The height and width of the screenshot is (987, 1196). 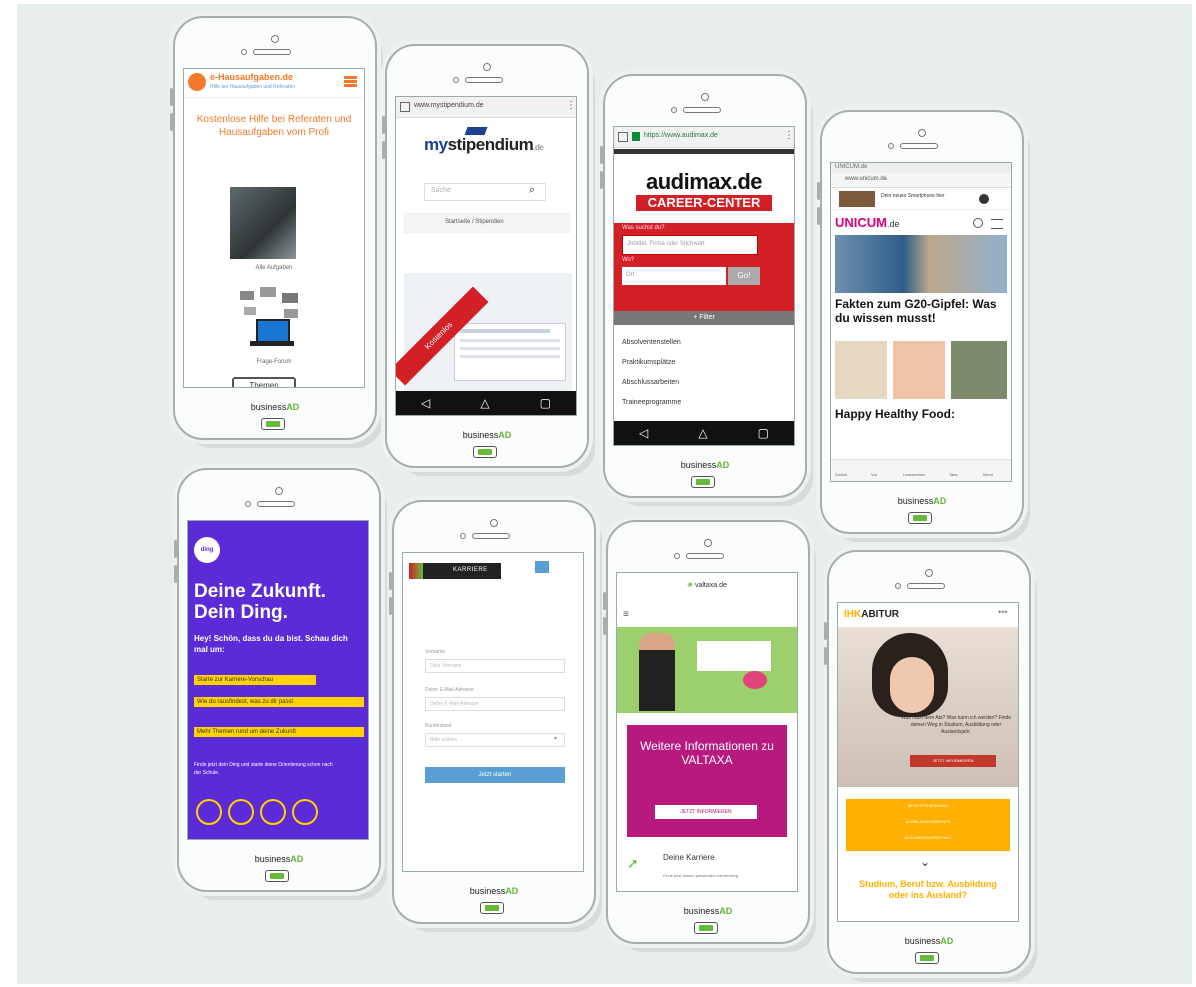 I want to click on menu-item-abschlussarbeiten: Abschlussarbeiten, so click(x=650, y=382).